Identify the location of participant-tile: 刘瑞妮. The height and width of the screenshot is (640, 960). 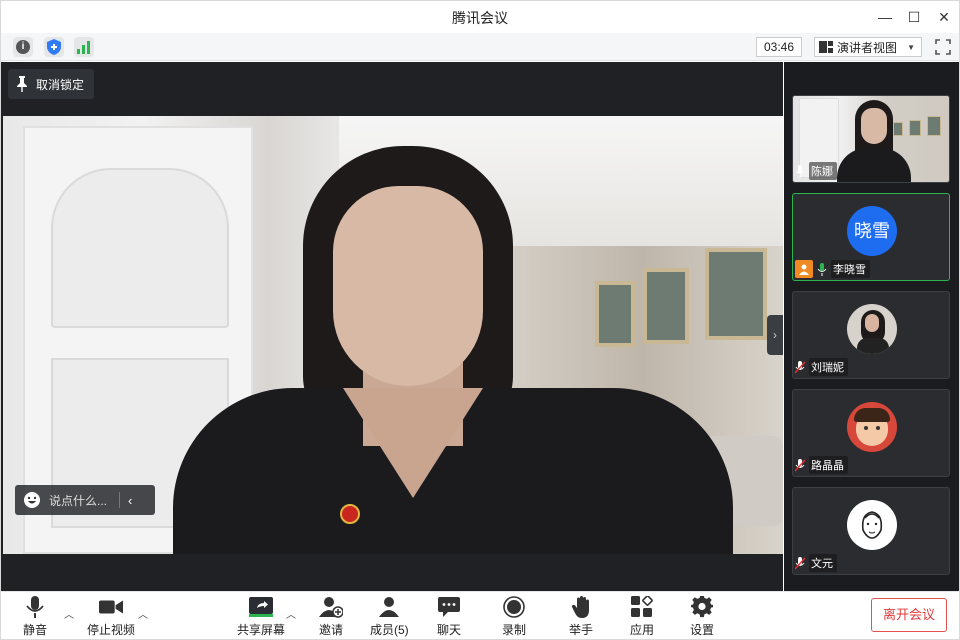
(871, 335).